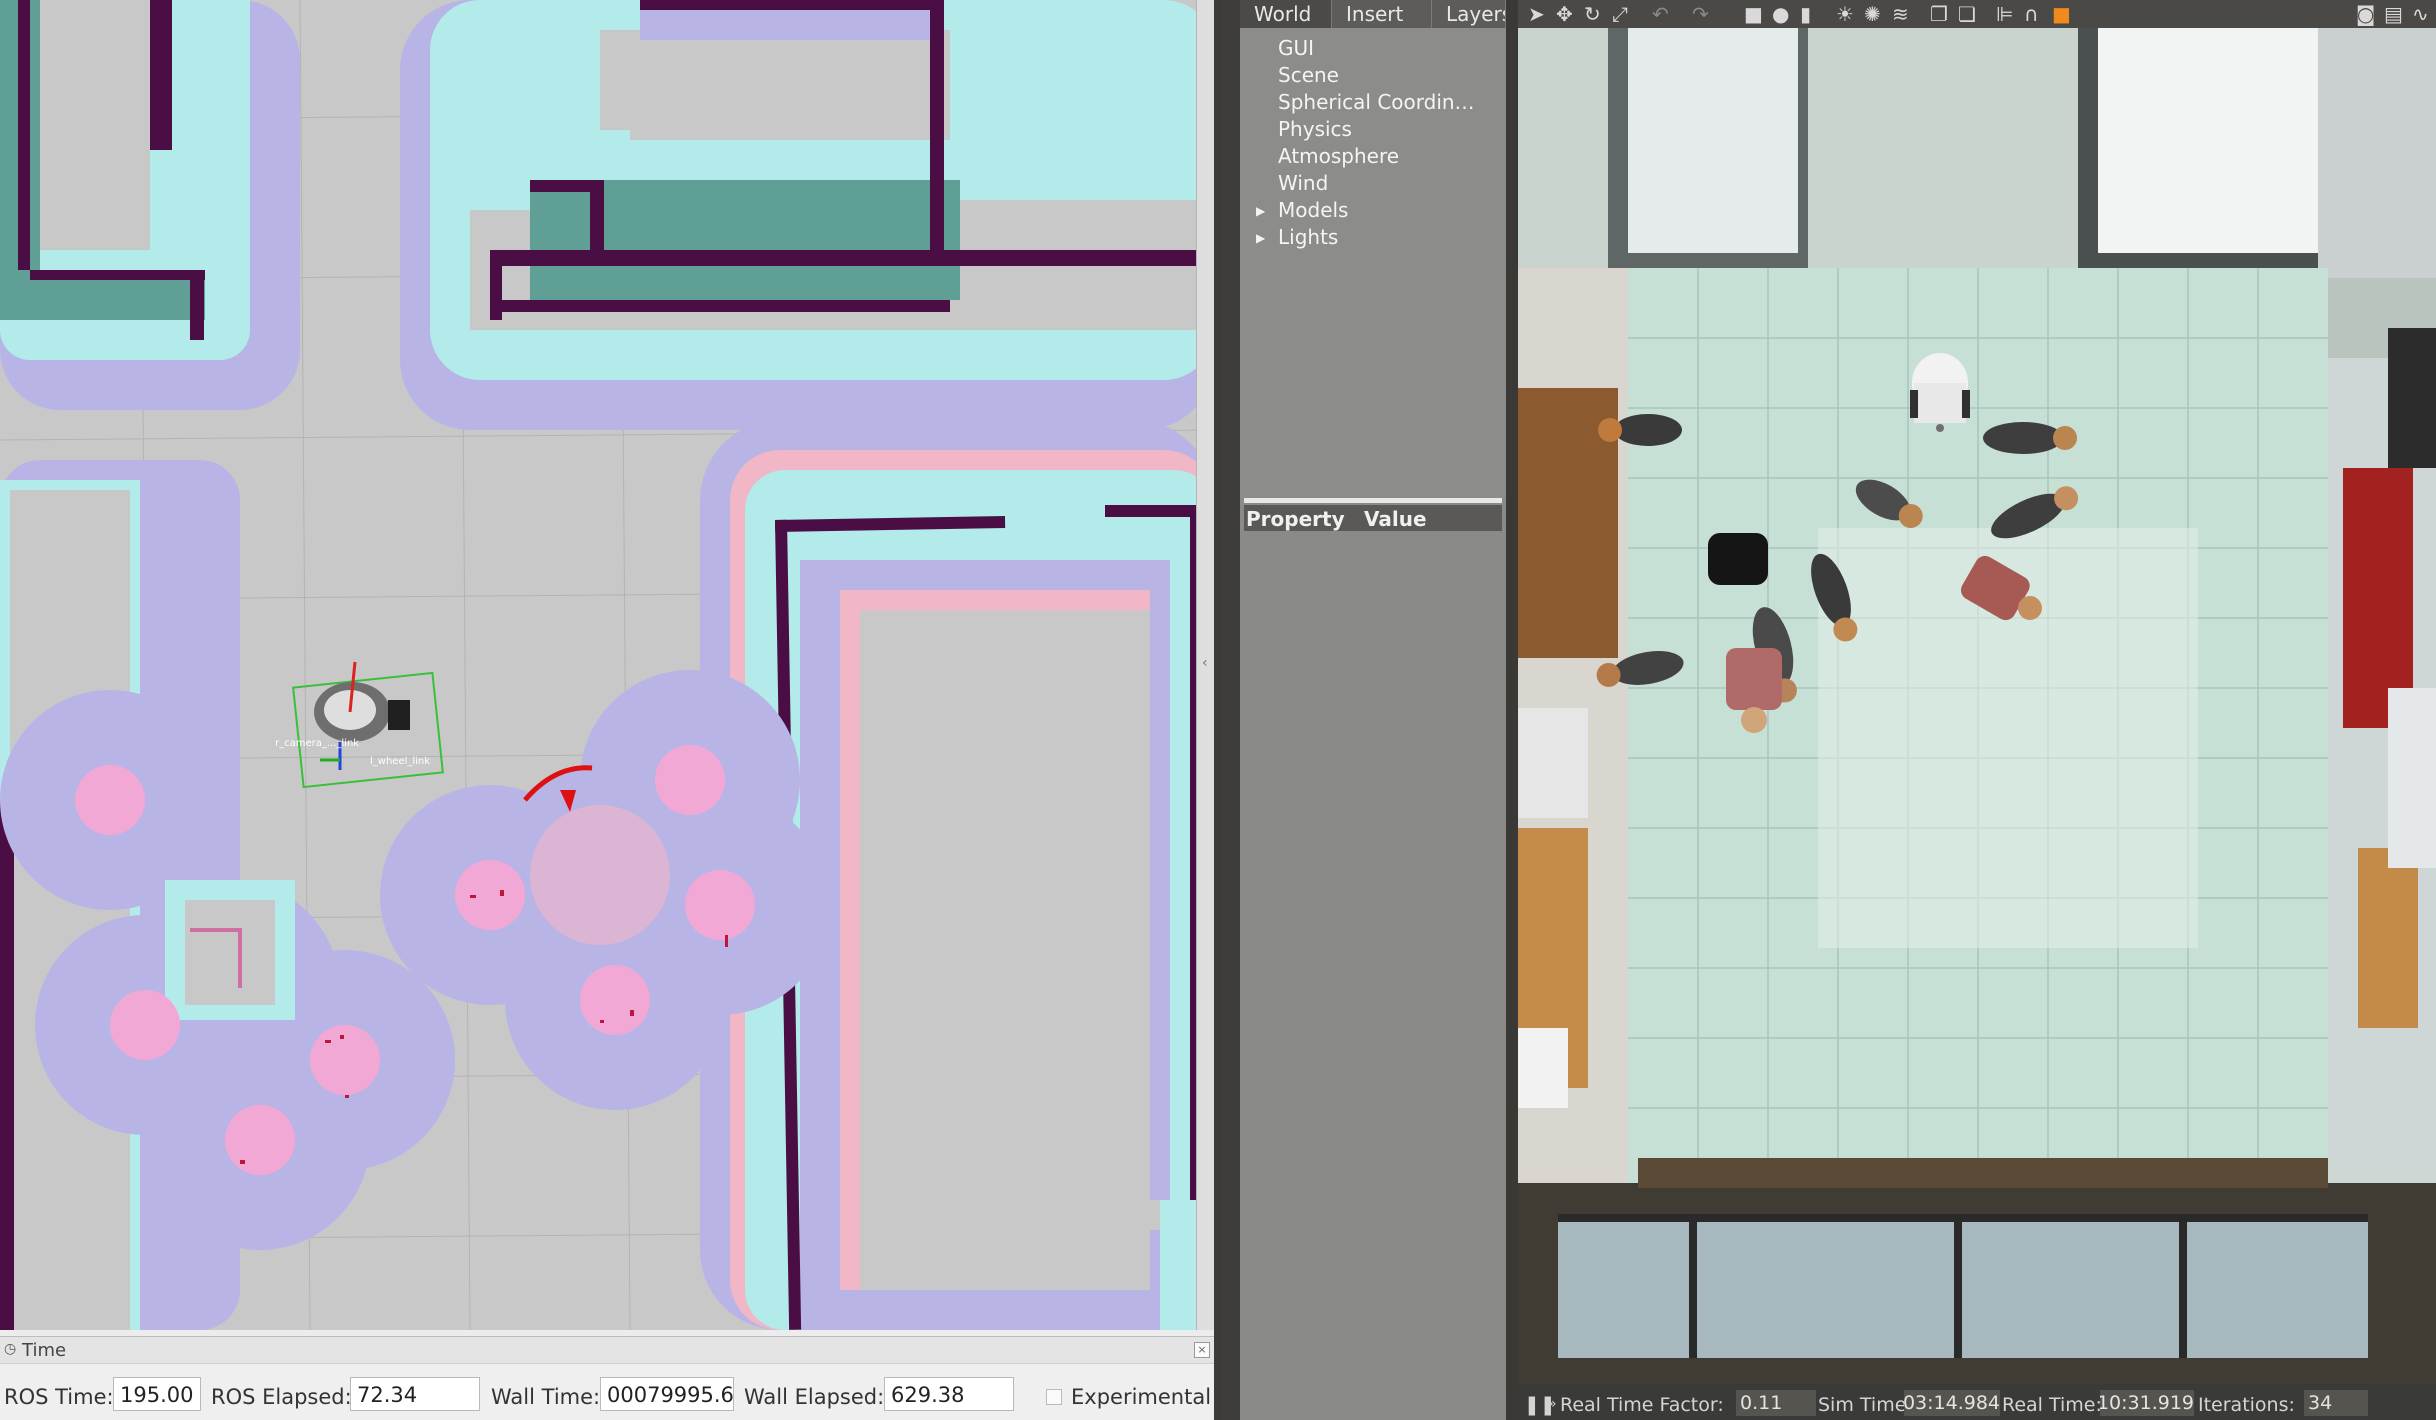 The width and height of the screenshot is (2436, 1420). What do you see at coordinates (1295, 519) in the screenshot?
I see `property-column-header: Property` at bounding box center [1295, 519].